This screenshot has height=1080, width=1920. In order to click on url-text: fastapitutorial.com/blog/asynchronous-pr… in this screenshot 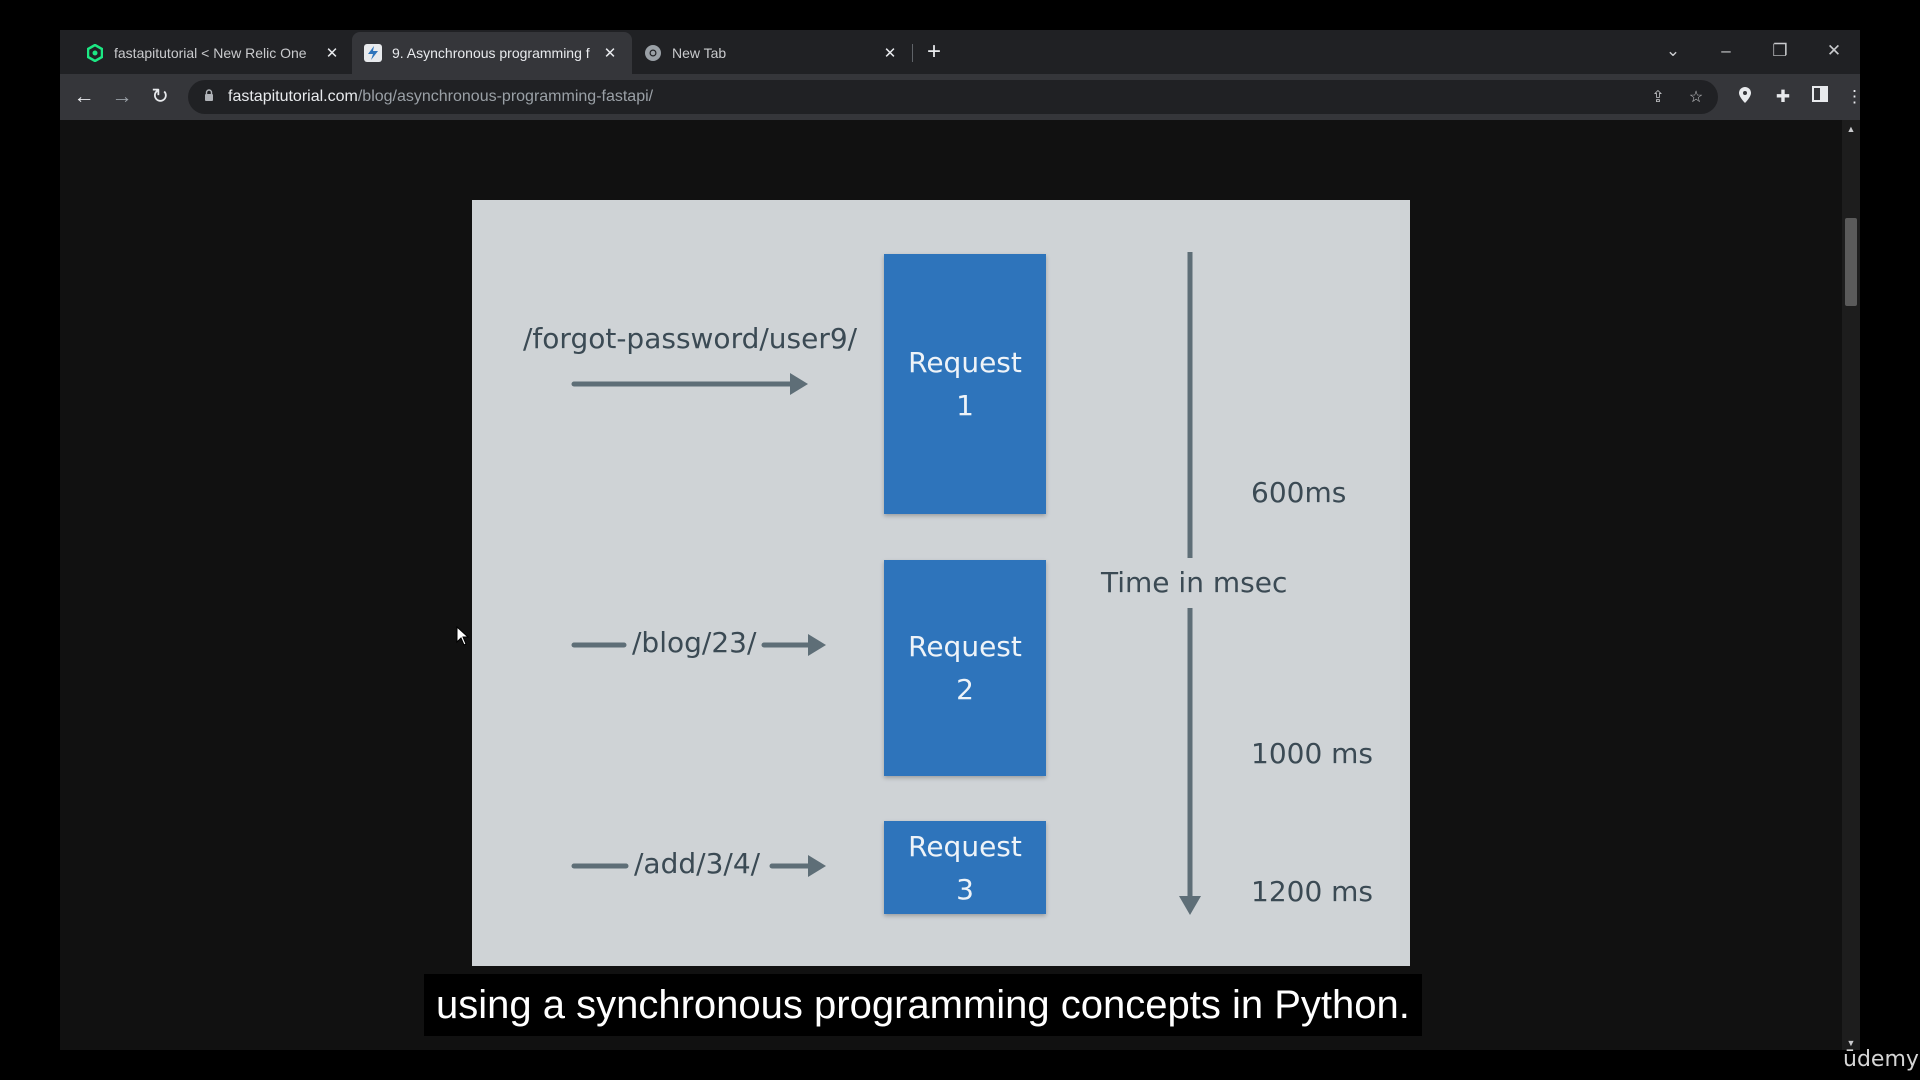, I will do `click(440, 97)`.